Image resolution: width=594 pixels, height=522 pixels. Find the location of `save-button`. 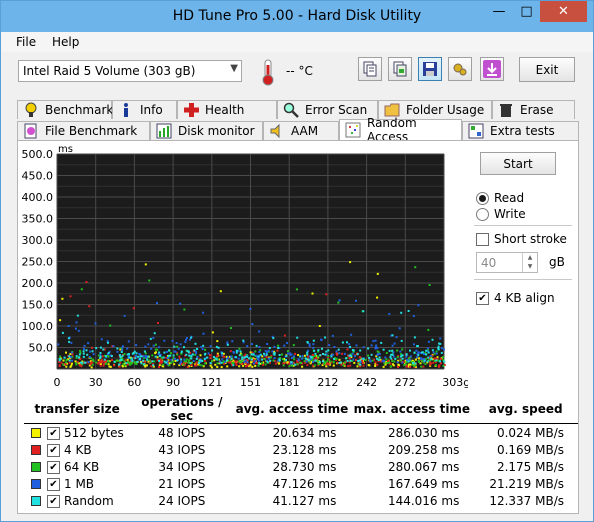

save-button is located at coordinates (430, 69).